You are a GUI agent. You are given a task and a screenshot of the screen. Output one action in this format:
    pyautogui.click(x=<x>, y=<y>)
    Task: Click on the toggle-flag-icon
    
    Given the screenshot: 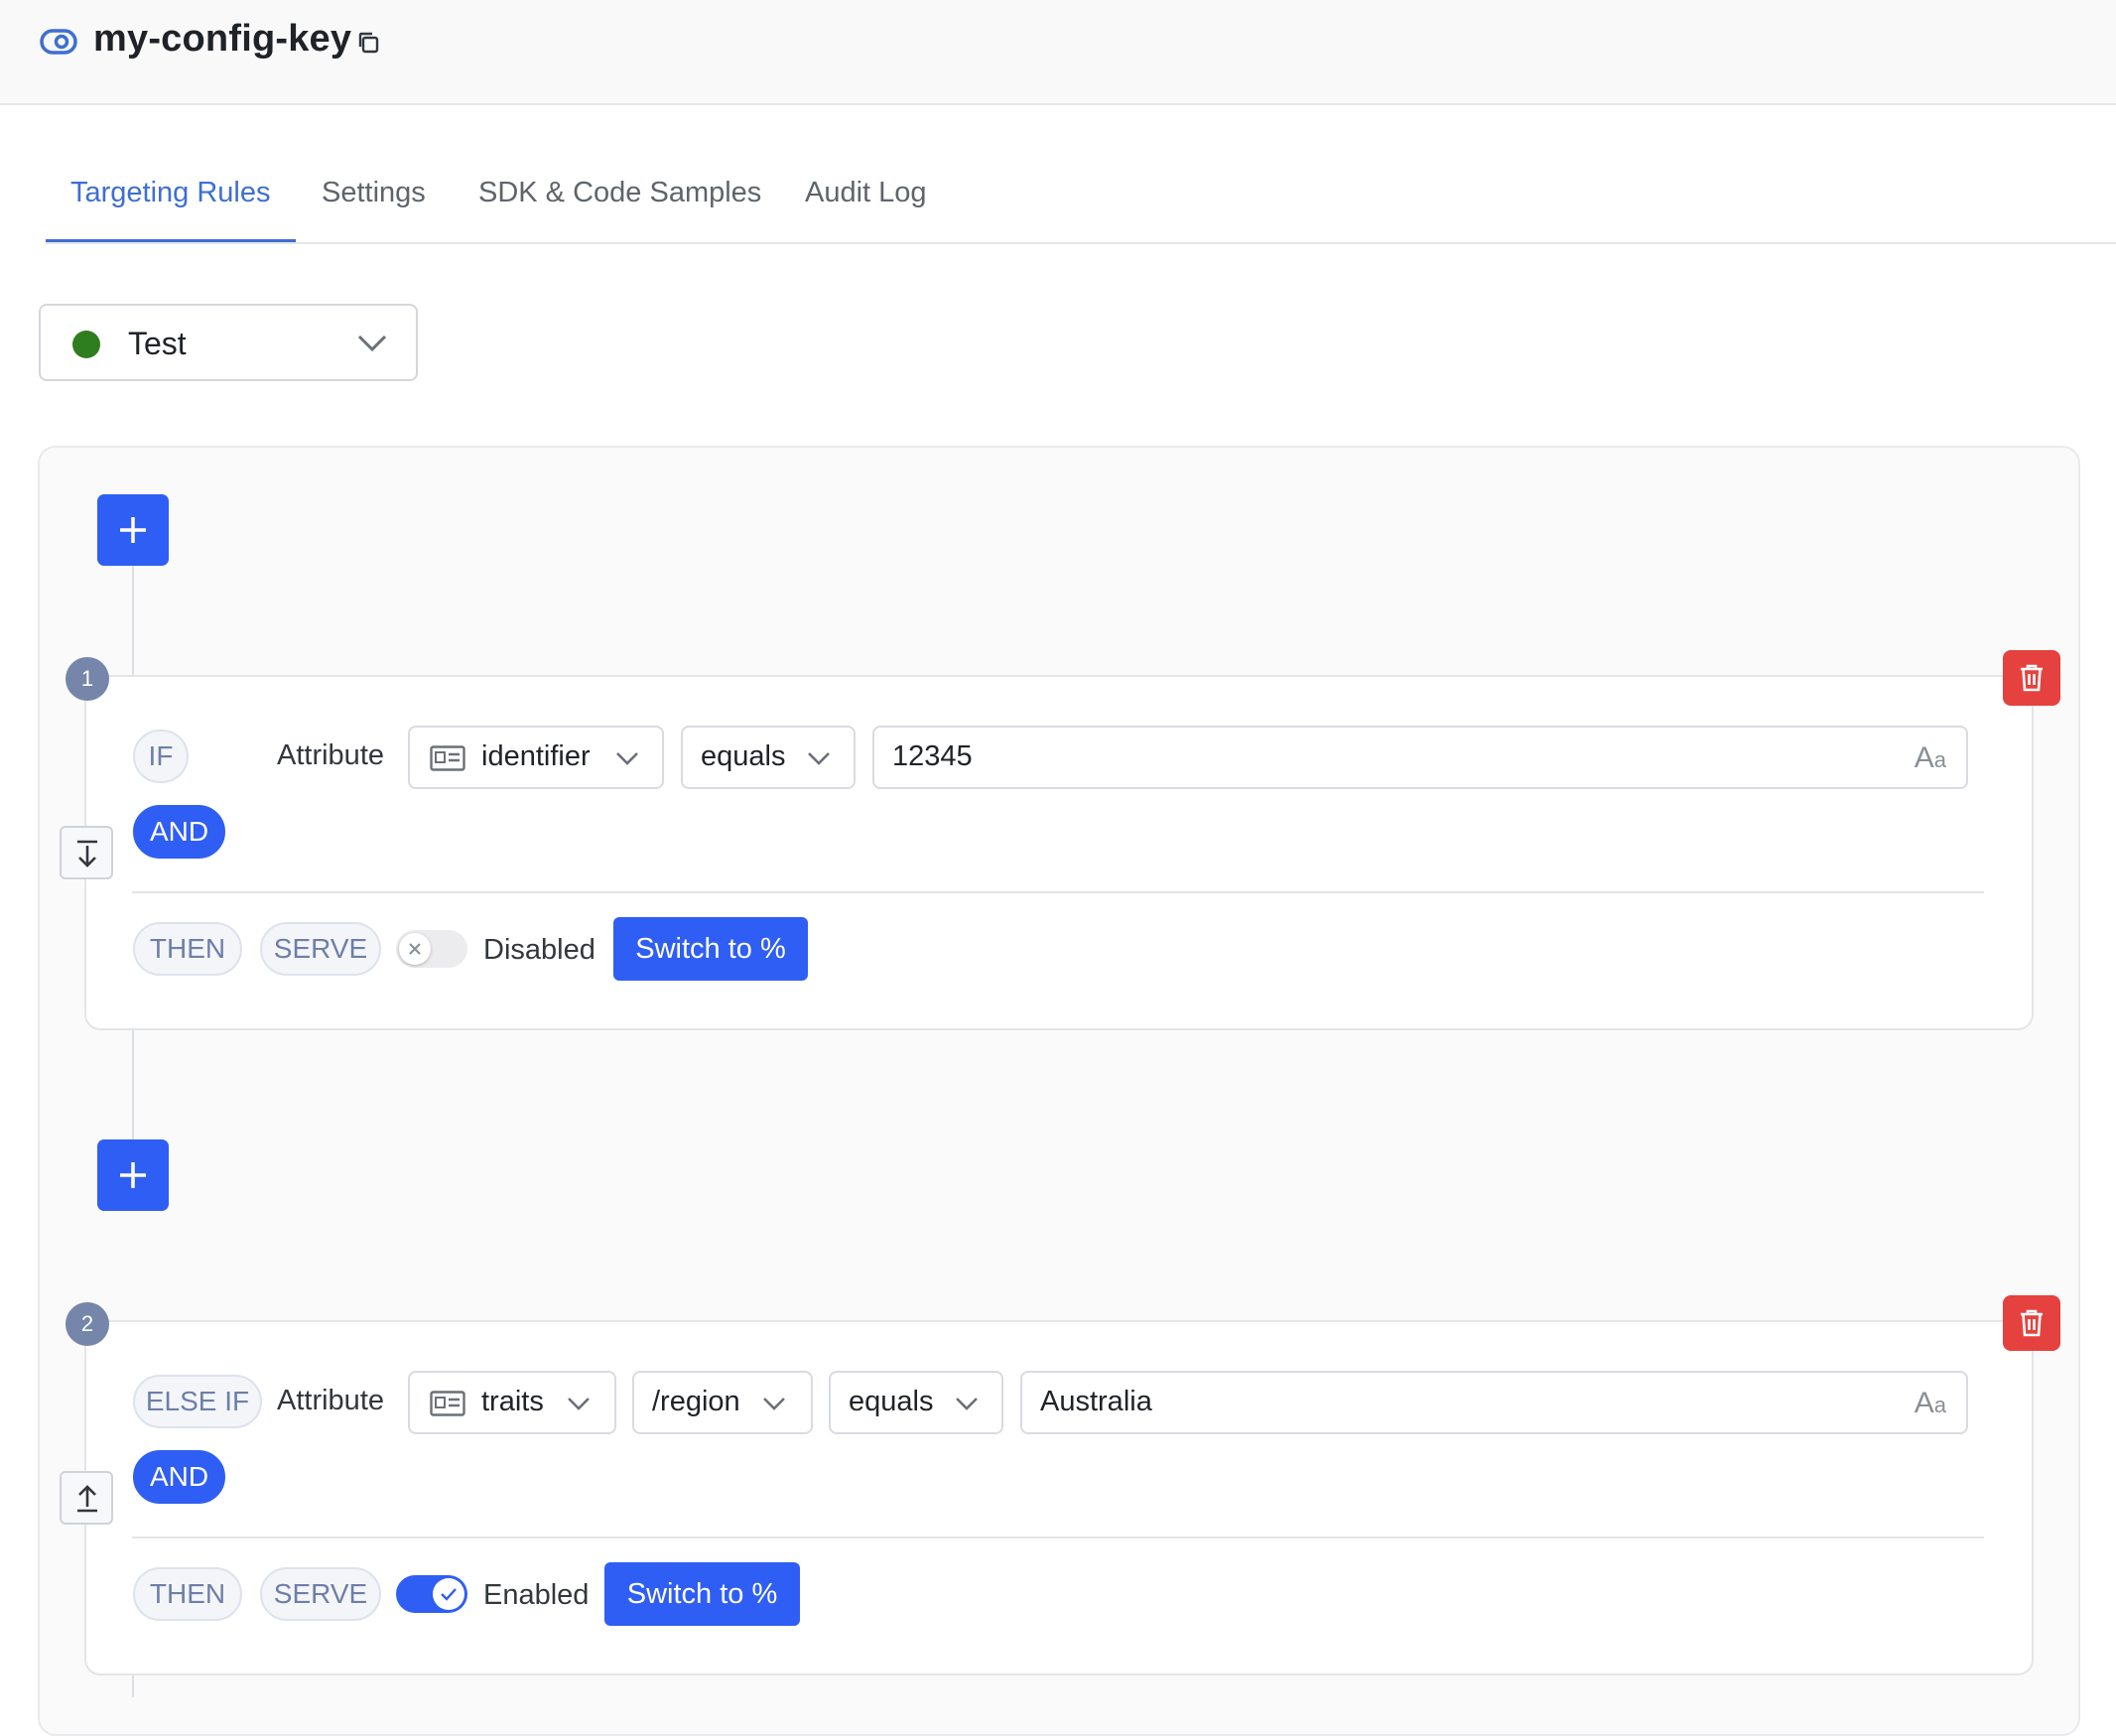 What is the action you would take?
    pyautogui.click(x=58, y=42)
    